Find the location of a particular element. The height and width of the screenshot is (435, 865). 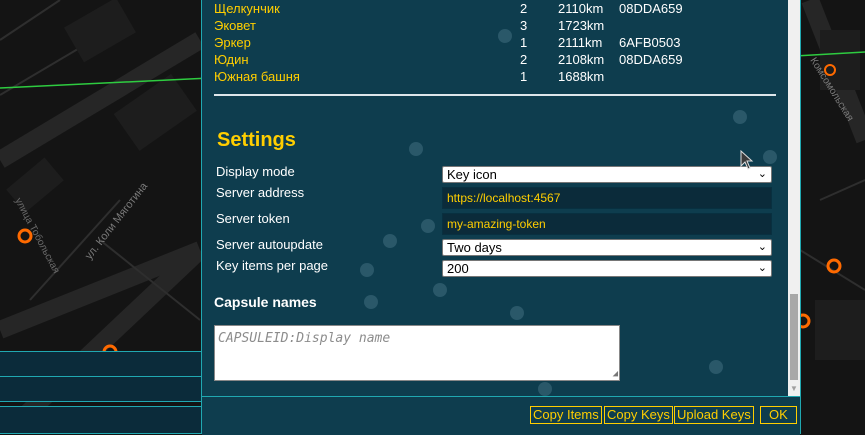

server-autoupdate-value: Two days is located at coordinates (474, 247).